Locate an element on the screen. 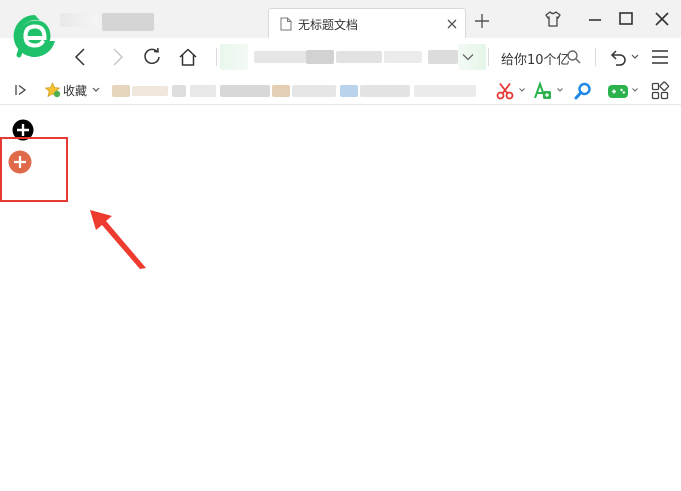 The width and height of the screenshot is (681, 491). favorites-label: 收藏 is located at coordinates (75, 90).